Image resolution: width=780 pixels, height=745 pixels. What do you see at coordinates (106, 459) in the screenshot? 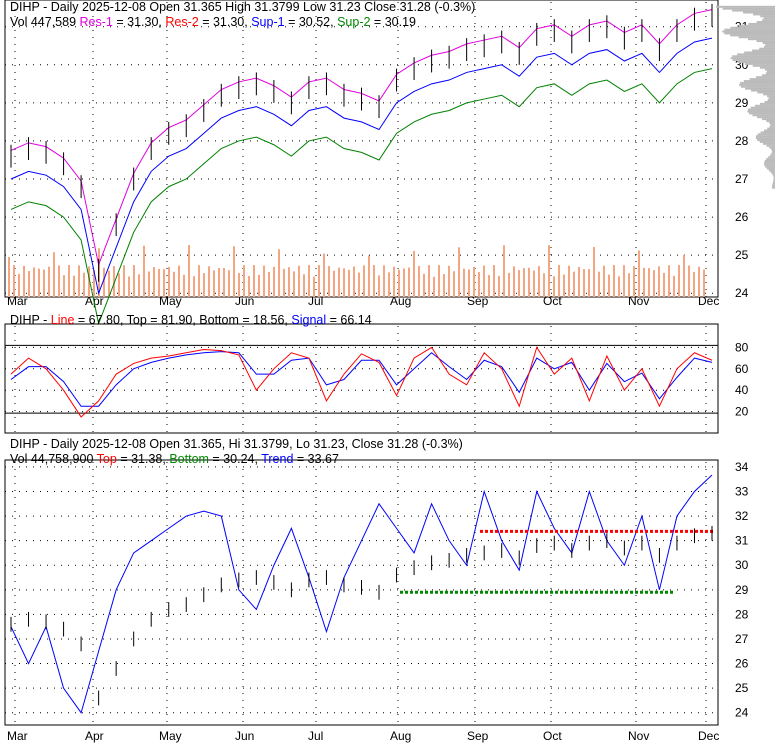
I see `top-label: Top` at bounding box center [106, 459].